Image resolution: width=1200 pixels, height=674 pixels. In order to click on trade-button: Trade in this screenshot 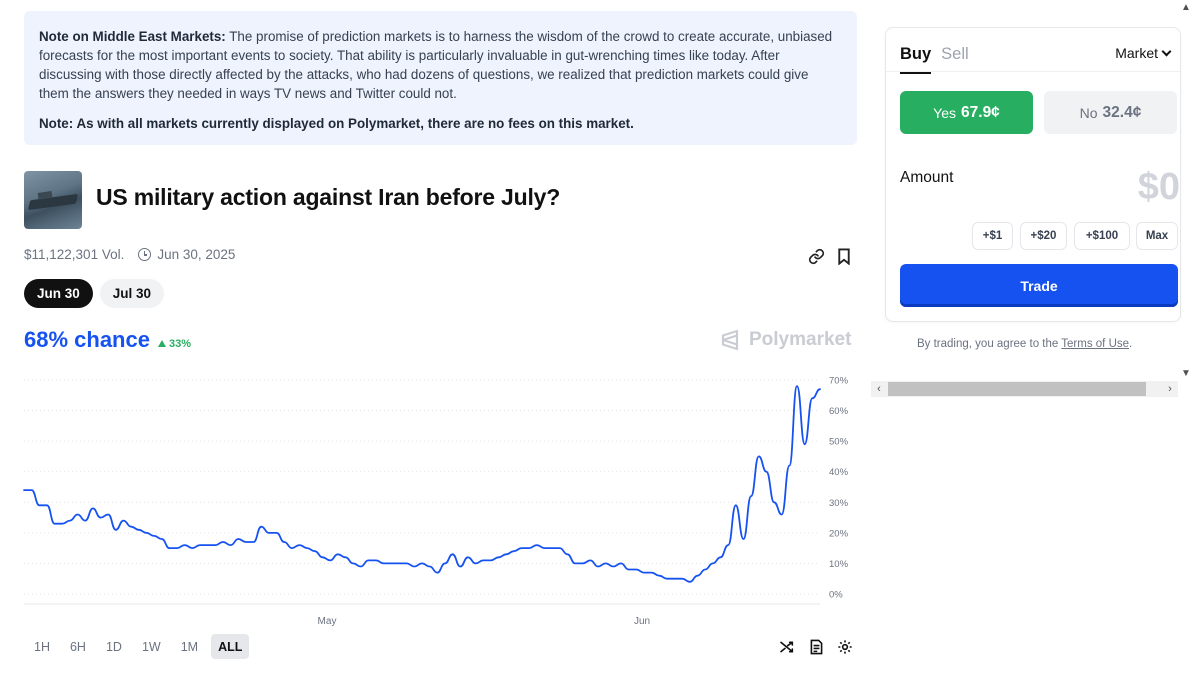, I will do `click(1039, 285)`.